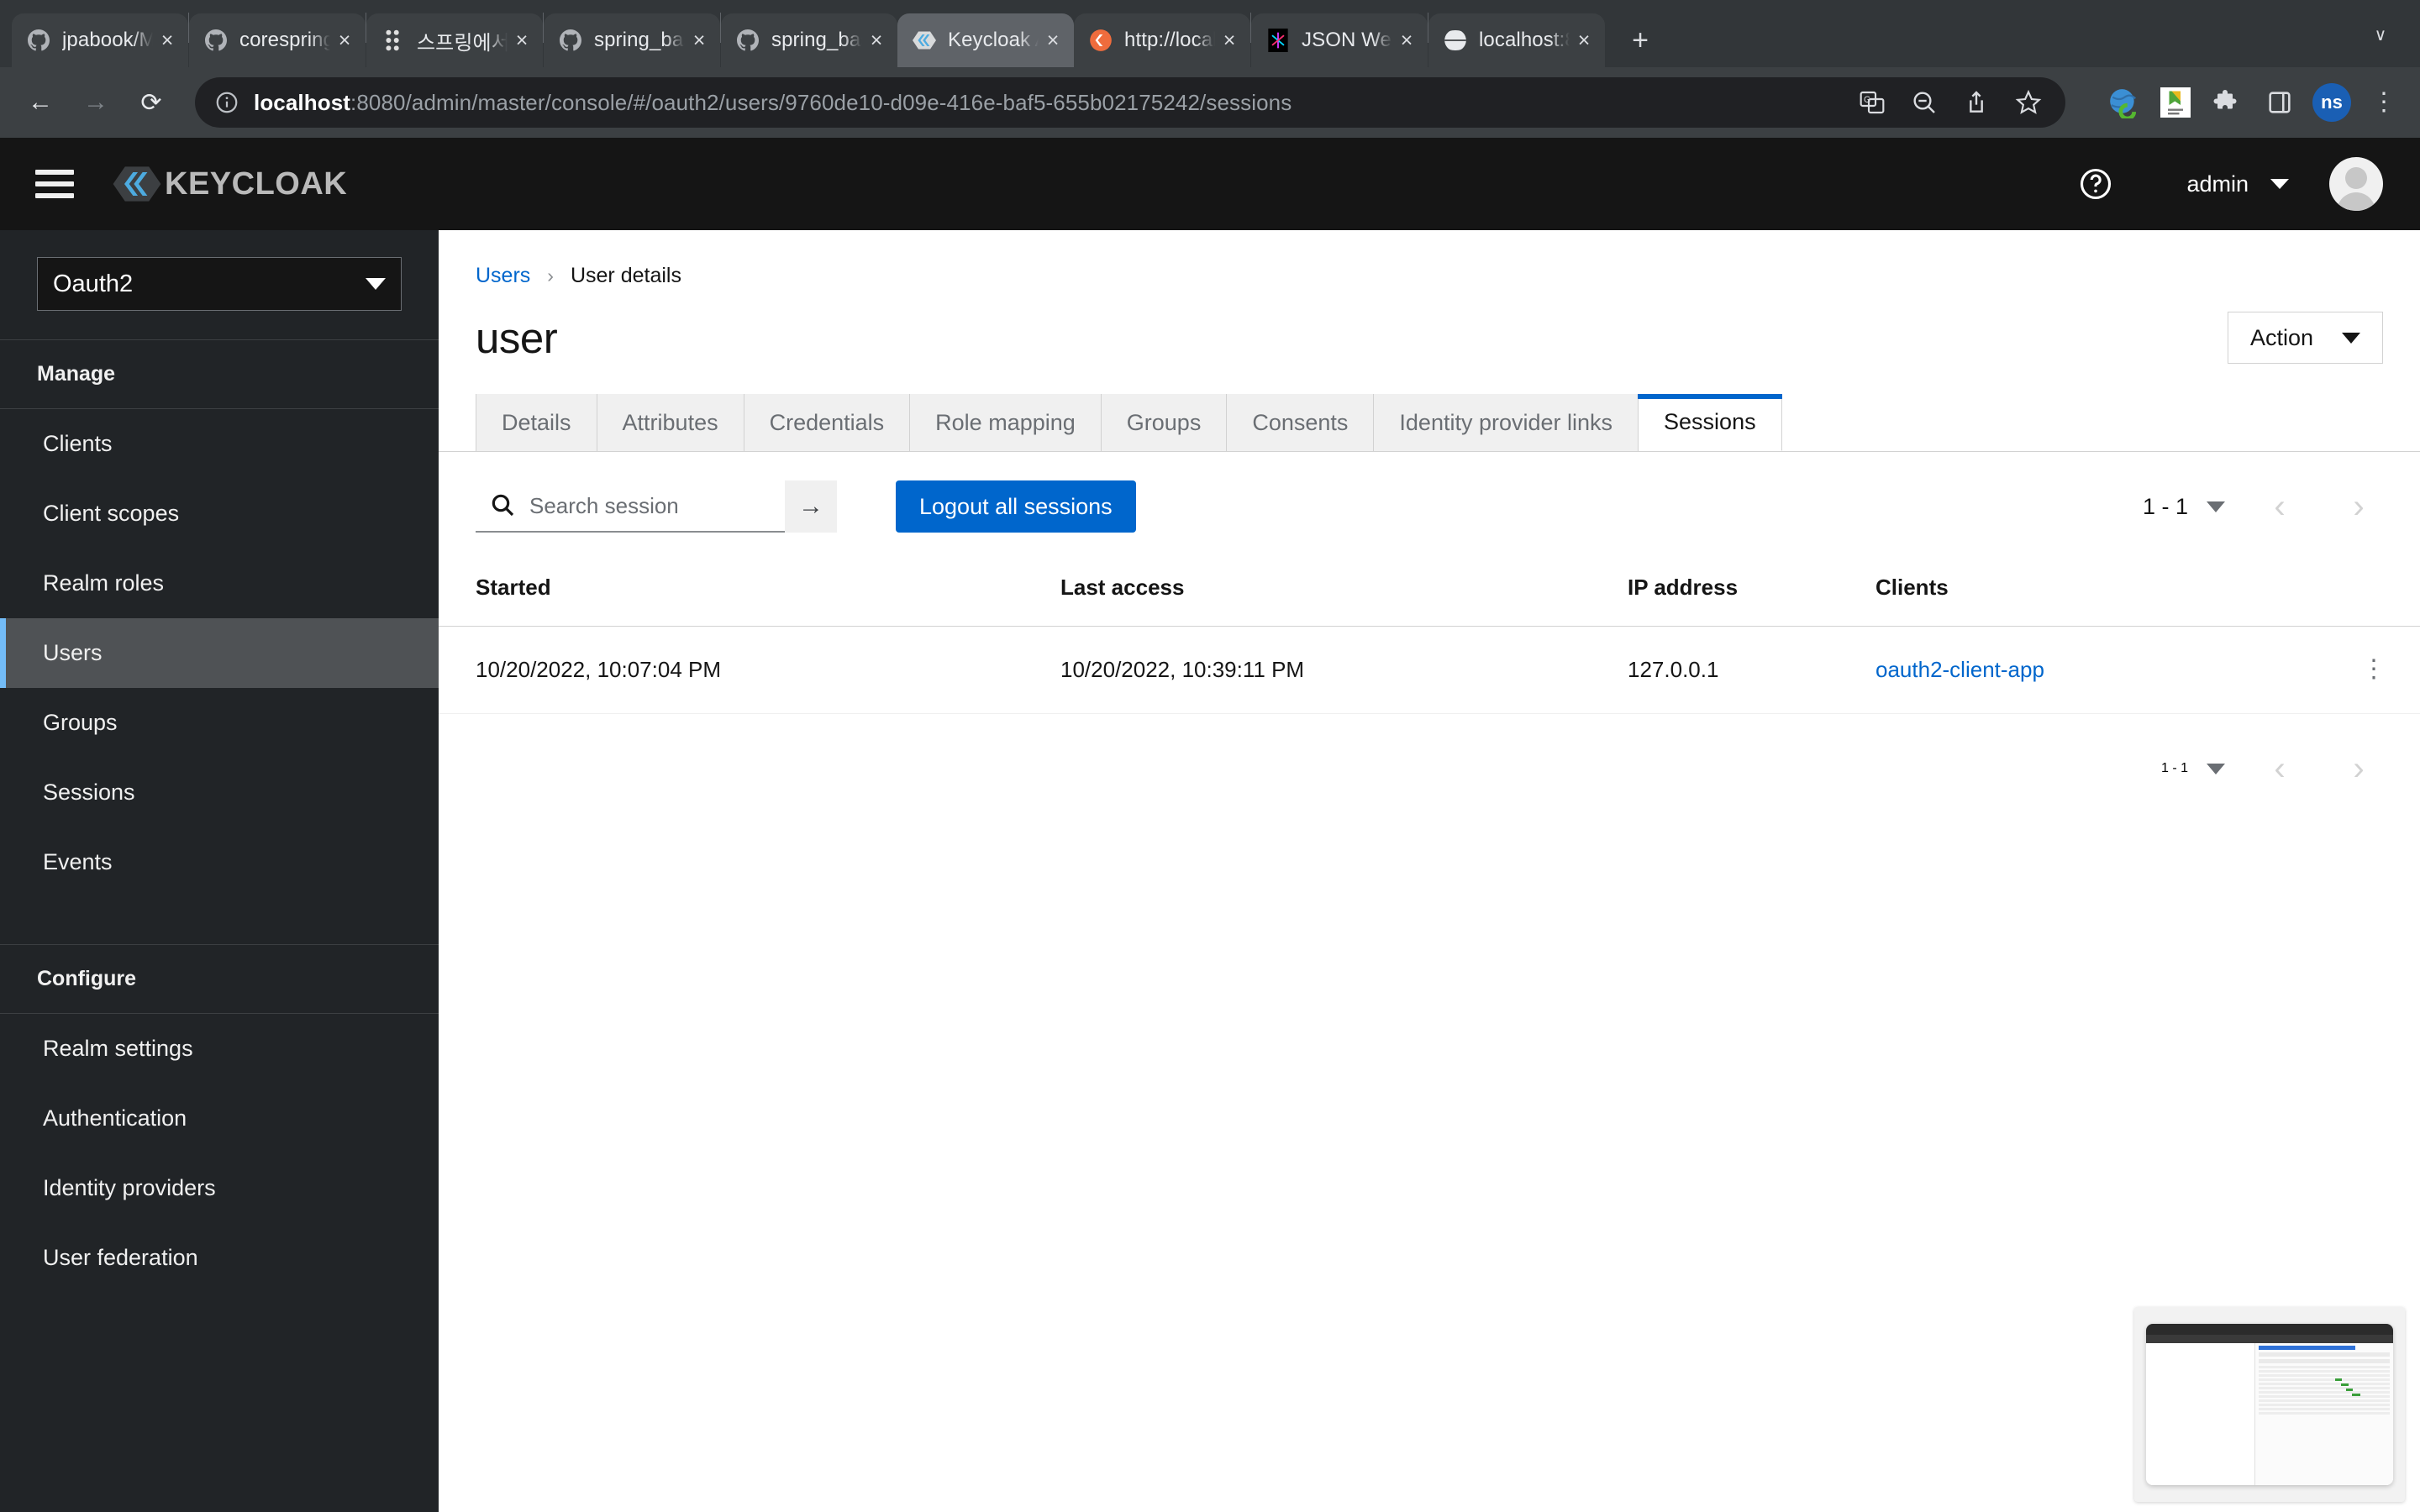  Describe the element at coordinates (2228, 102) in the screenshot. I see `puzzle-extensions-icon` at that location.